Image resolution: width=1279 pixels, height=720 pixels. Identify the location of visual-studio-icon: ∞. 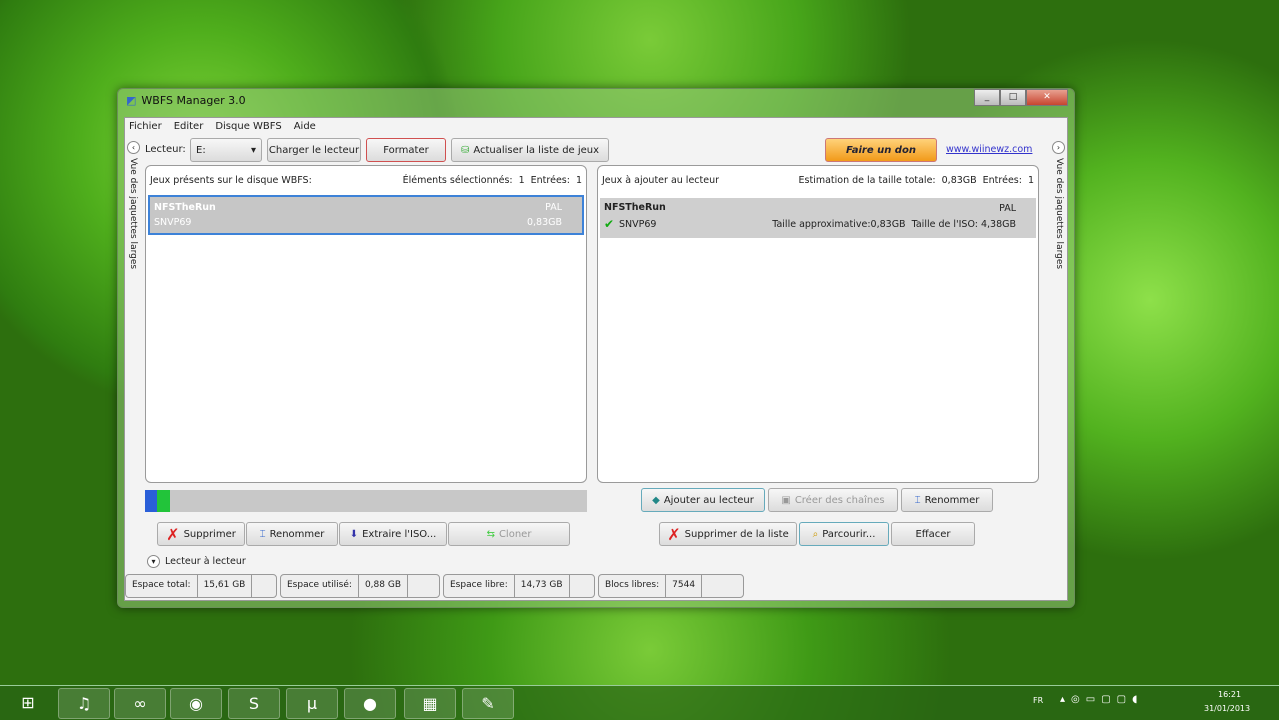
(140, 703).